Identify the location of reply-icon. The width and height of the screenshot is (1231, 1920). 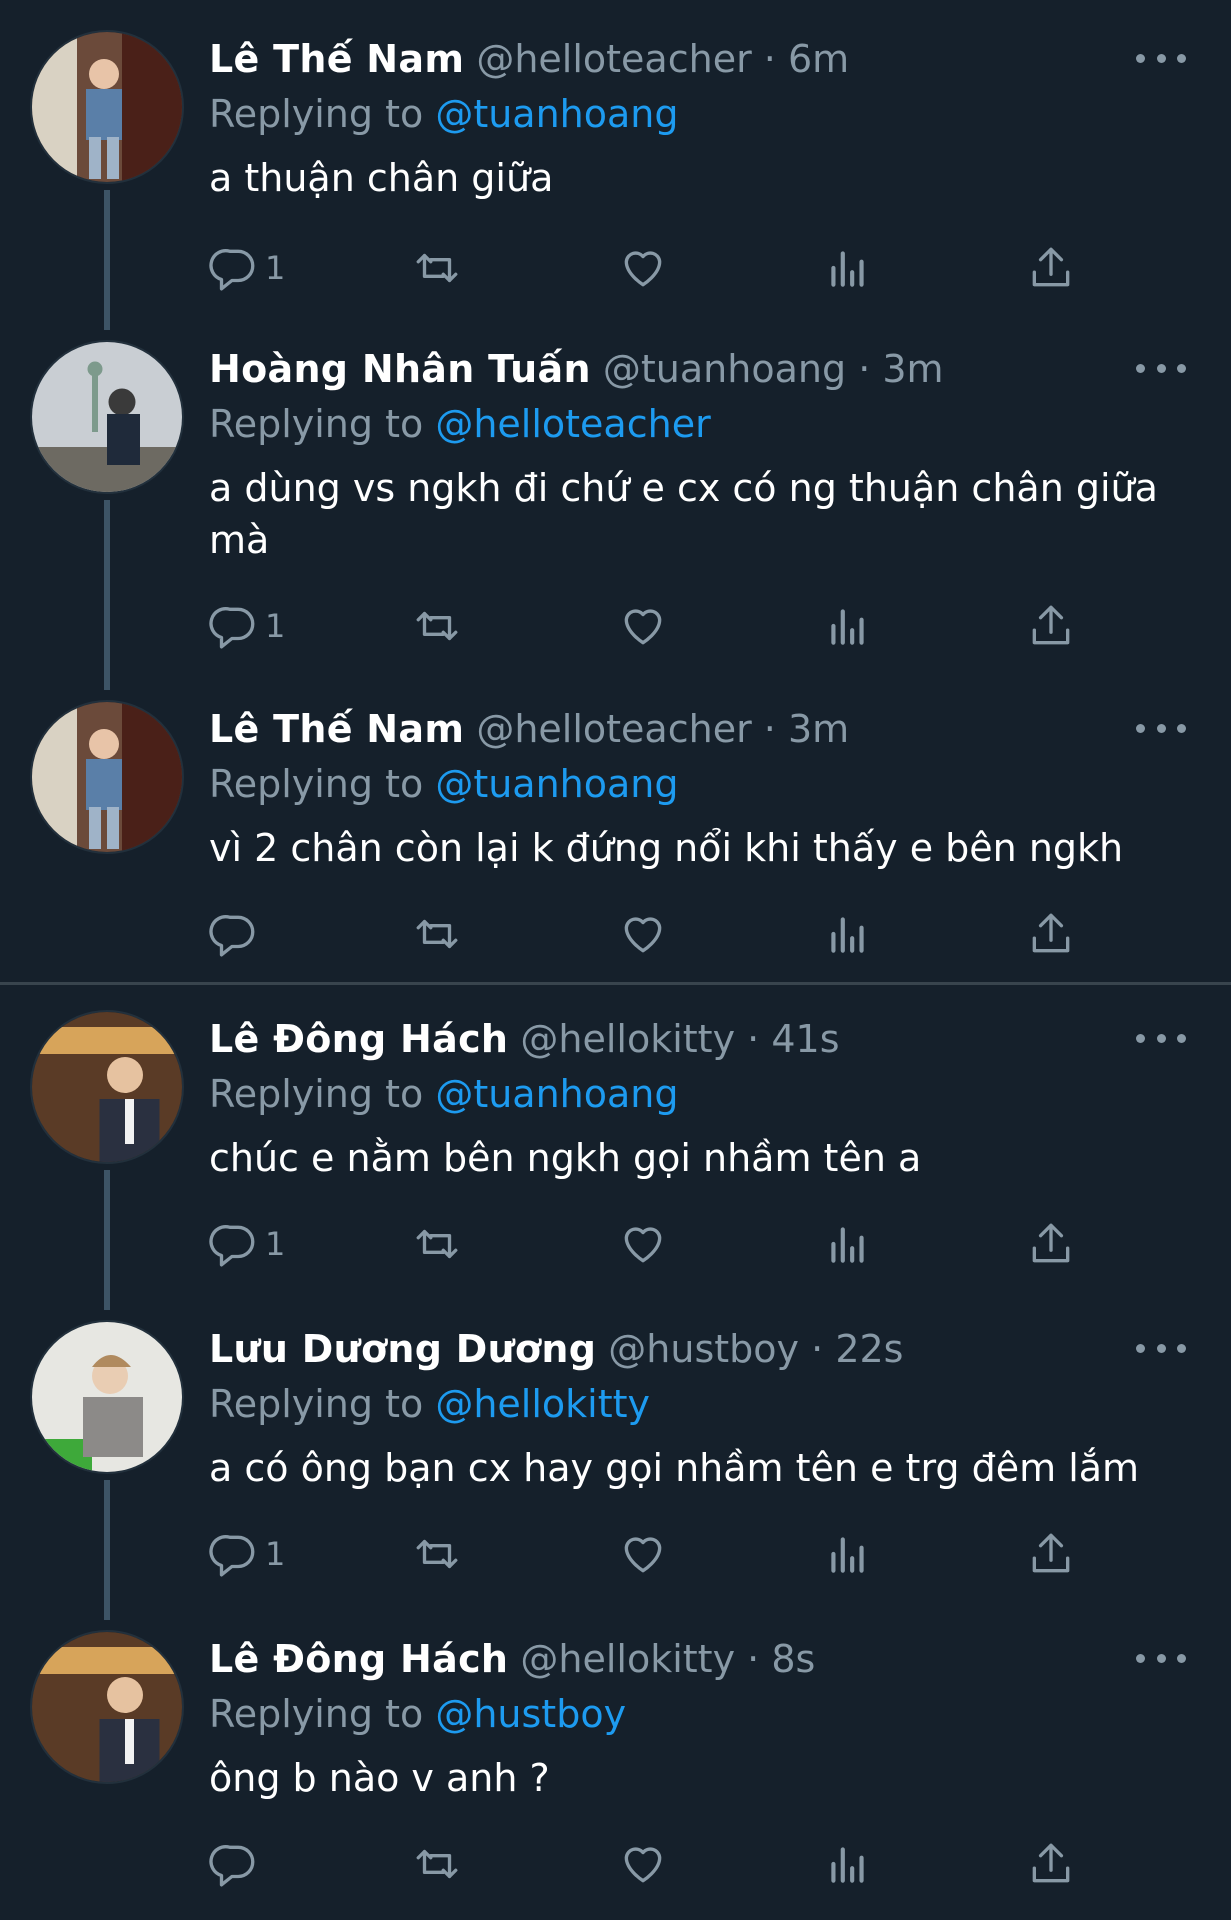
(232, 936).